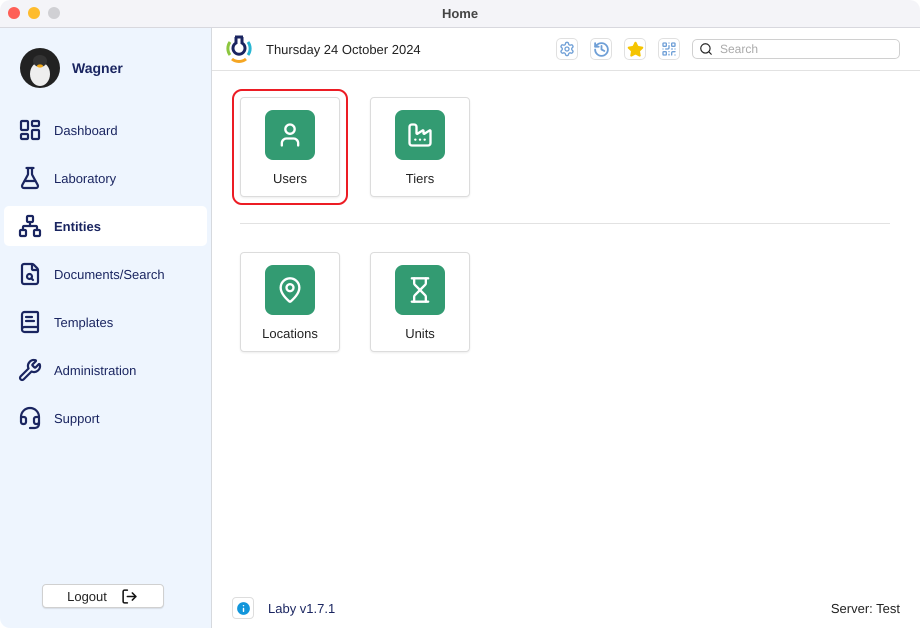  Describe the element at coordinates (105, 322) in the screenshot. I see `sidebar-item: Templates` at that location.